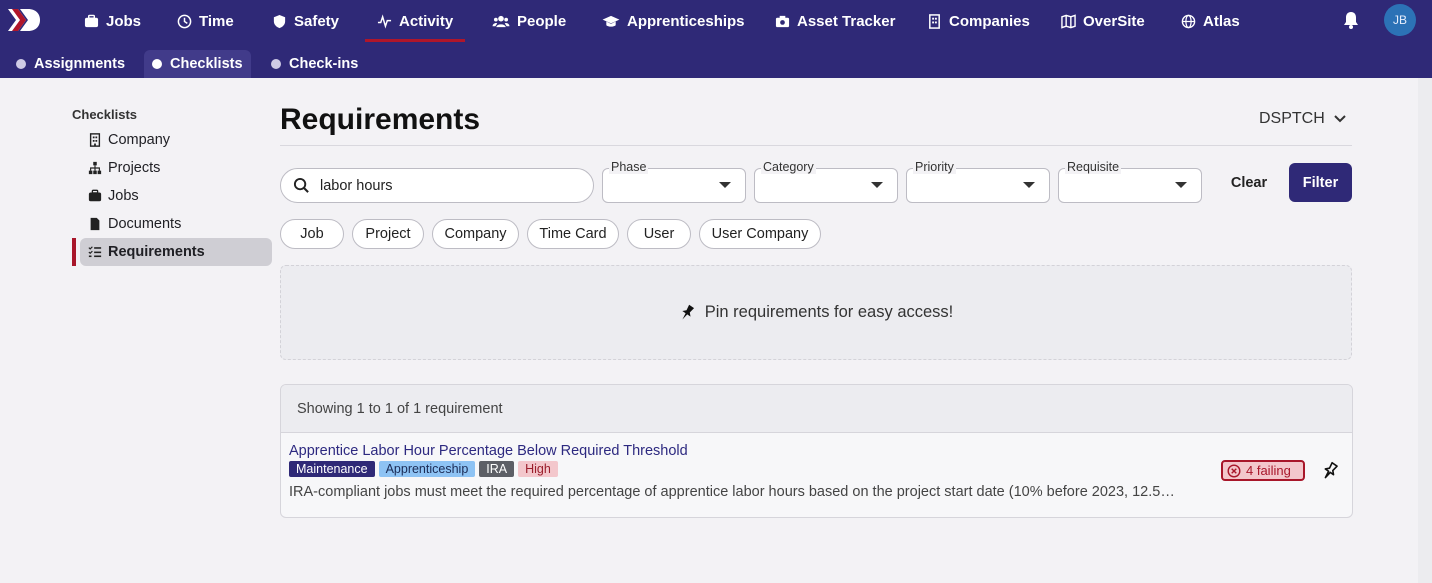  What do you see at coordinates (176, 252) in the screenshot?
I see `sidebar-item-requirements: Requirements` at bounding box center [176, 252].